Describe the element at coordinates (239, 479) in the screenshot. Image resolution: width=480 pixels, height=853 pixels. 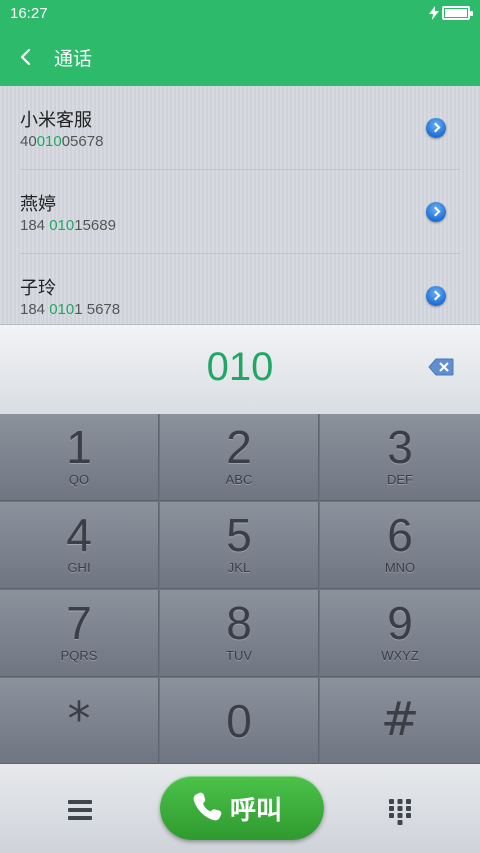
I see `key-letters: ABC` at that location.